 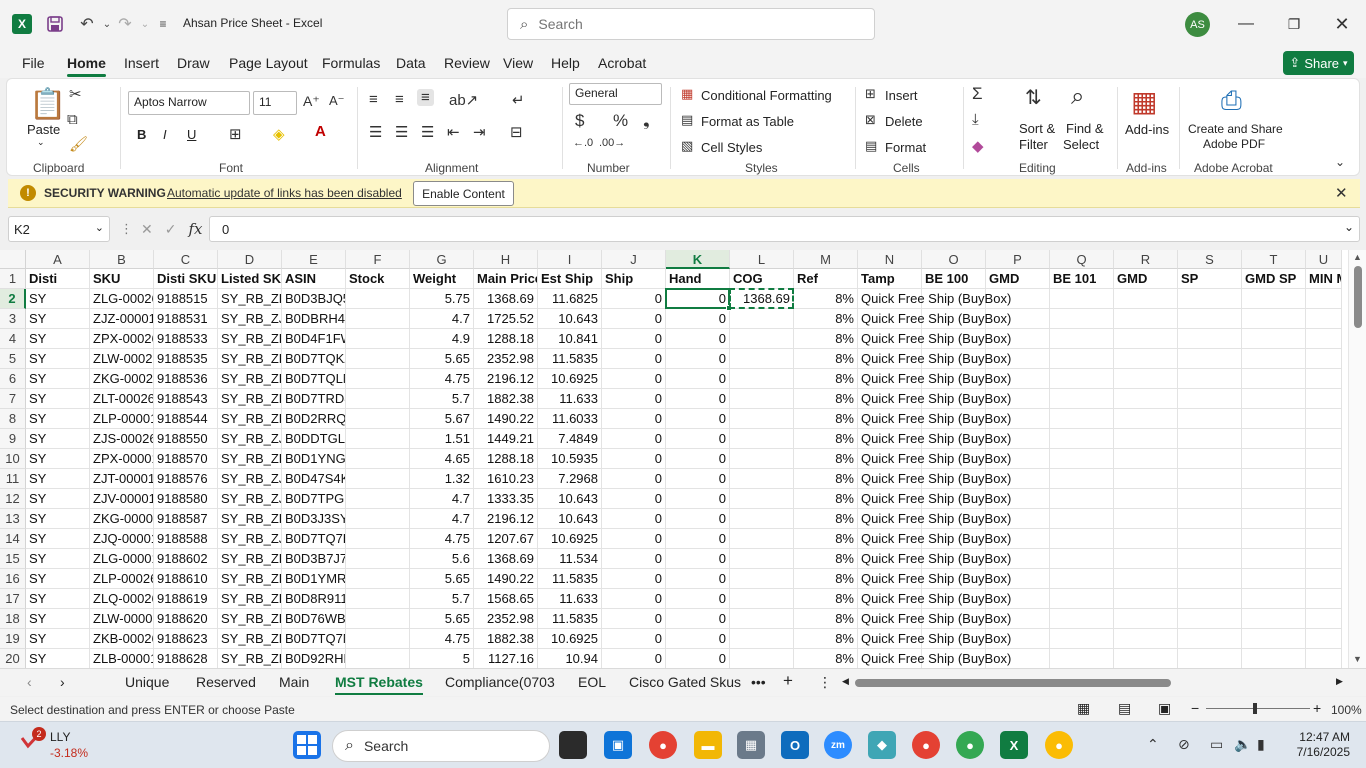 What do you see at coordinates (1324, 259) in the screenshot?
I see `column-header-u: U` at bounding box center [1324, 259].